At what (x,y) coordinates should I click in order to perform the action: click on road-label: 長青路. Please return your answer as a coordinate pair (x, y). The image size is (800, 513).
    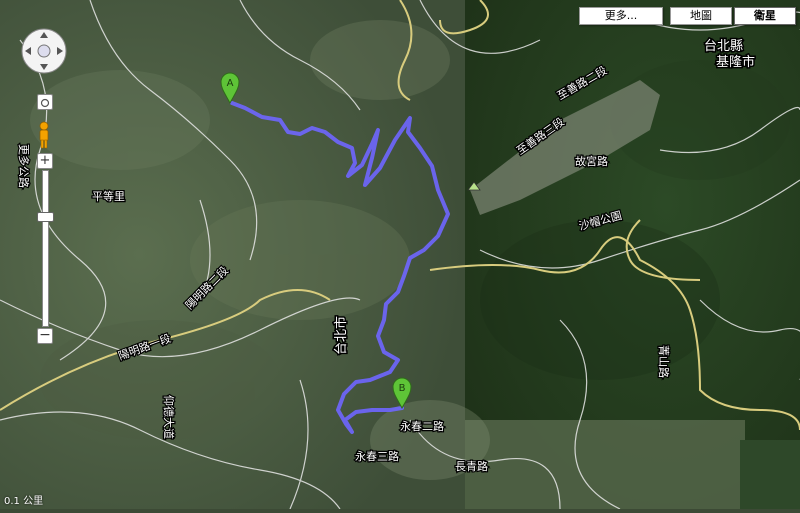
    Looking at the image, I should click on (471, 466).